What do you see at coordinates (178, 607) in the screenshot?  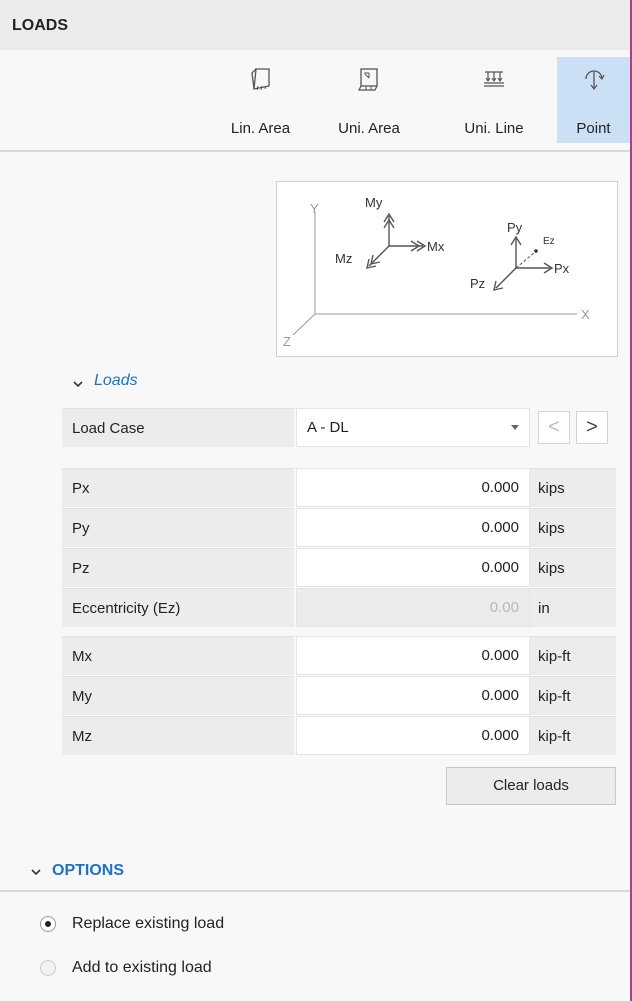 I see `ez-label: Eccentricity (Ez)` at bounding box center [178, 607].